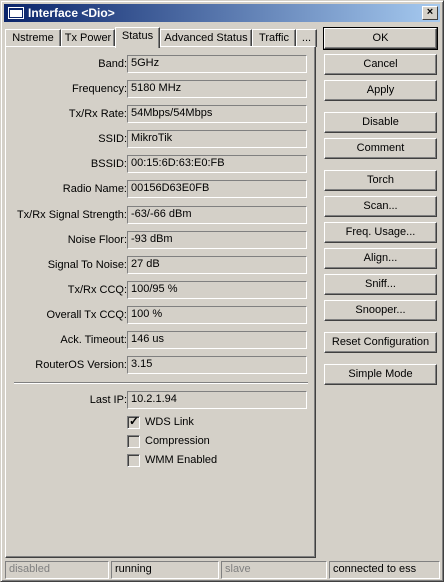 This screenshot has height=582, width=444. I want to click on ack-timeout-field: 146 us, so click(217, 340).